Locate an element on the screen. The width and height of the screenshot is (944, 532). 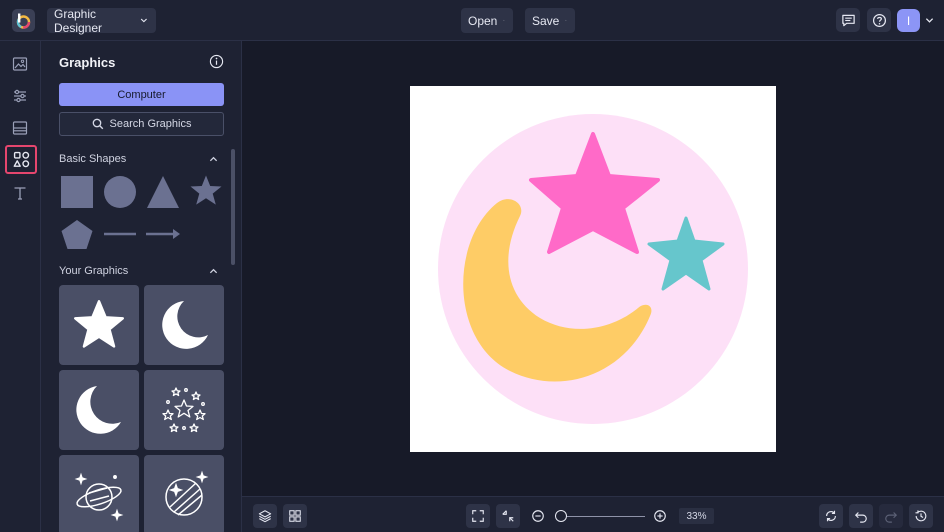
help-icon is located at coordinates (879, 20).